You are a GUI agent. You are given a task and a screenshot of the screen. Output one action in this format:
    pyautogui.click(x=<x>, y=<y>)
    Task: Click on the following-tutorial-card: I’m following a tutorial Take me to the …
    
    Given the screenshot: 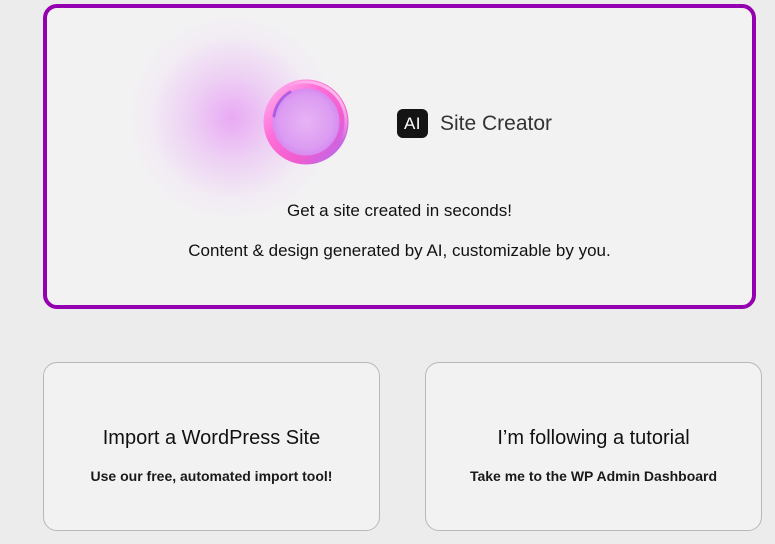 What is the action you would take?
    pyautogui.click(x=593, y=446)
    